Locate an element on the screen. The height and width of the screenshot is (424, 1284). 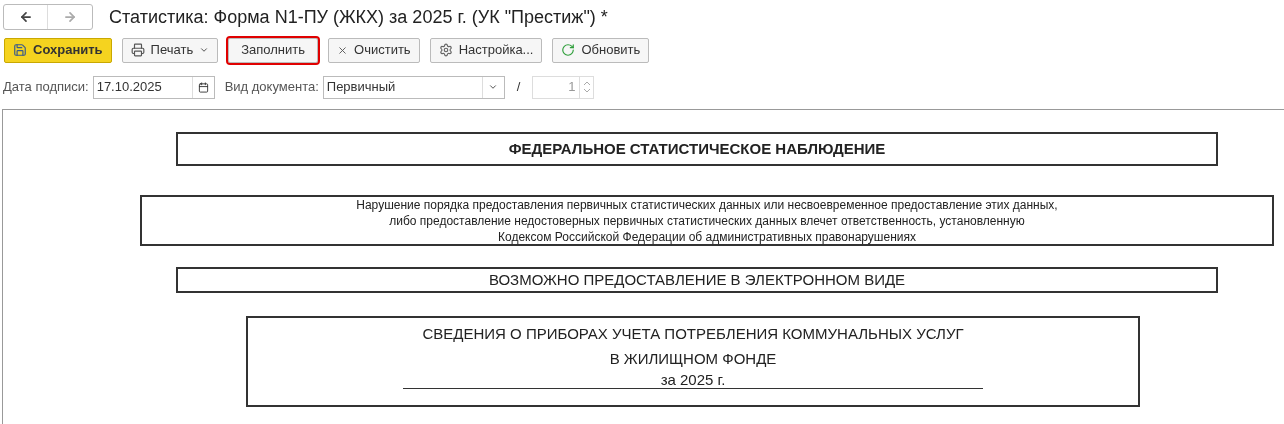
warning-text: Кодексом Российской Федерации об административных правонарушениях is located at coordinates (707, 236).